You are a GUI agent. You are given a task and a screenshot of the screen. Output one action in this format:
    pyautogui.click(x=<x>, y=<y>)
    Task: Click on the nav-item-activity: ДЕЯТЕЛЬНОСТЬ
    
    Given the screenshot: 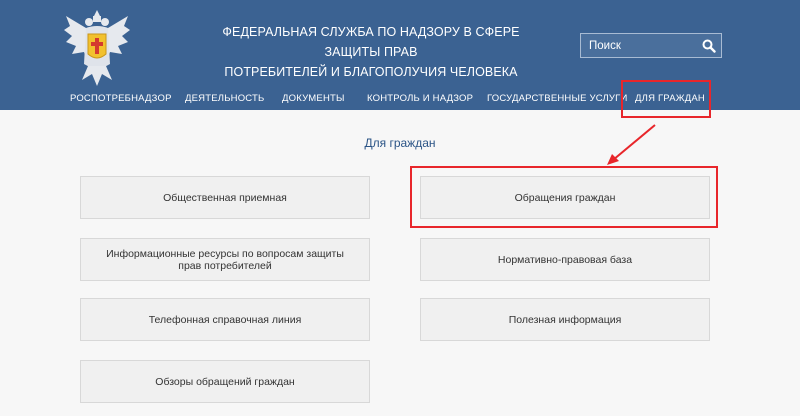 What is the action you would take?
    pyautogui.click(x=224, y=98)
    